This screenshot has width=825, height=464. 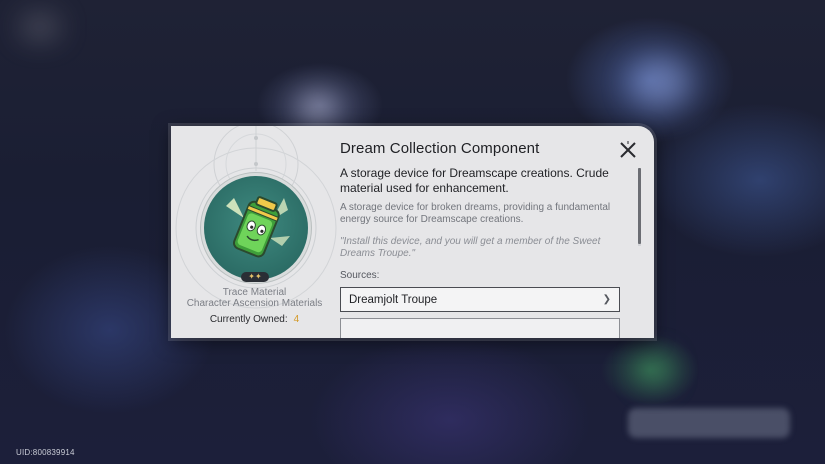 What do you see at coordinates (360, 275) in the screenshot?
I see `sources-label: Sources:` at bounding box center [360, 275].